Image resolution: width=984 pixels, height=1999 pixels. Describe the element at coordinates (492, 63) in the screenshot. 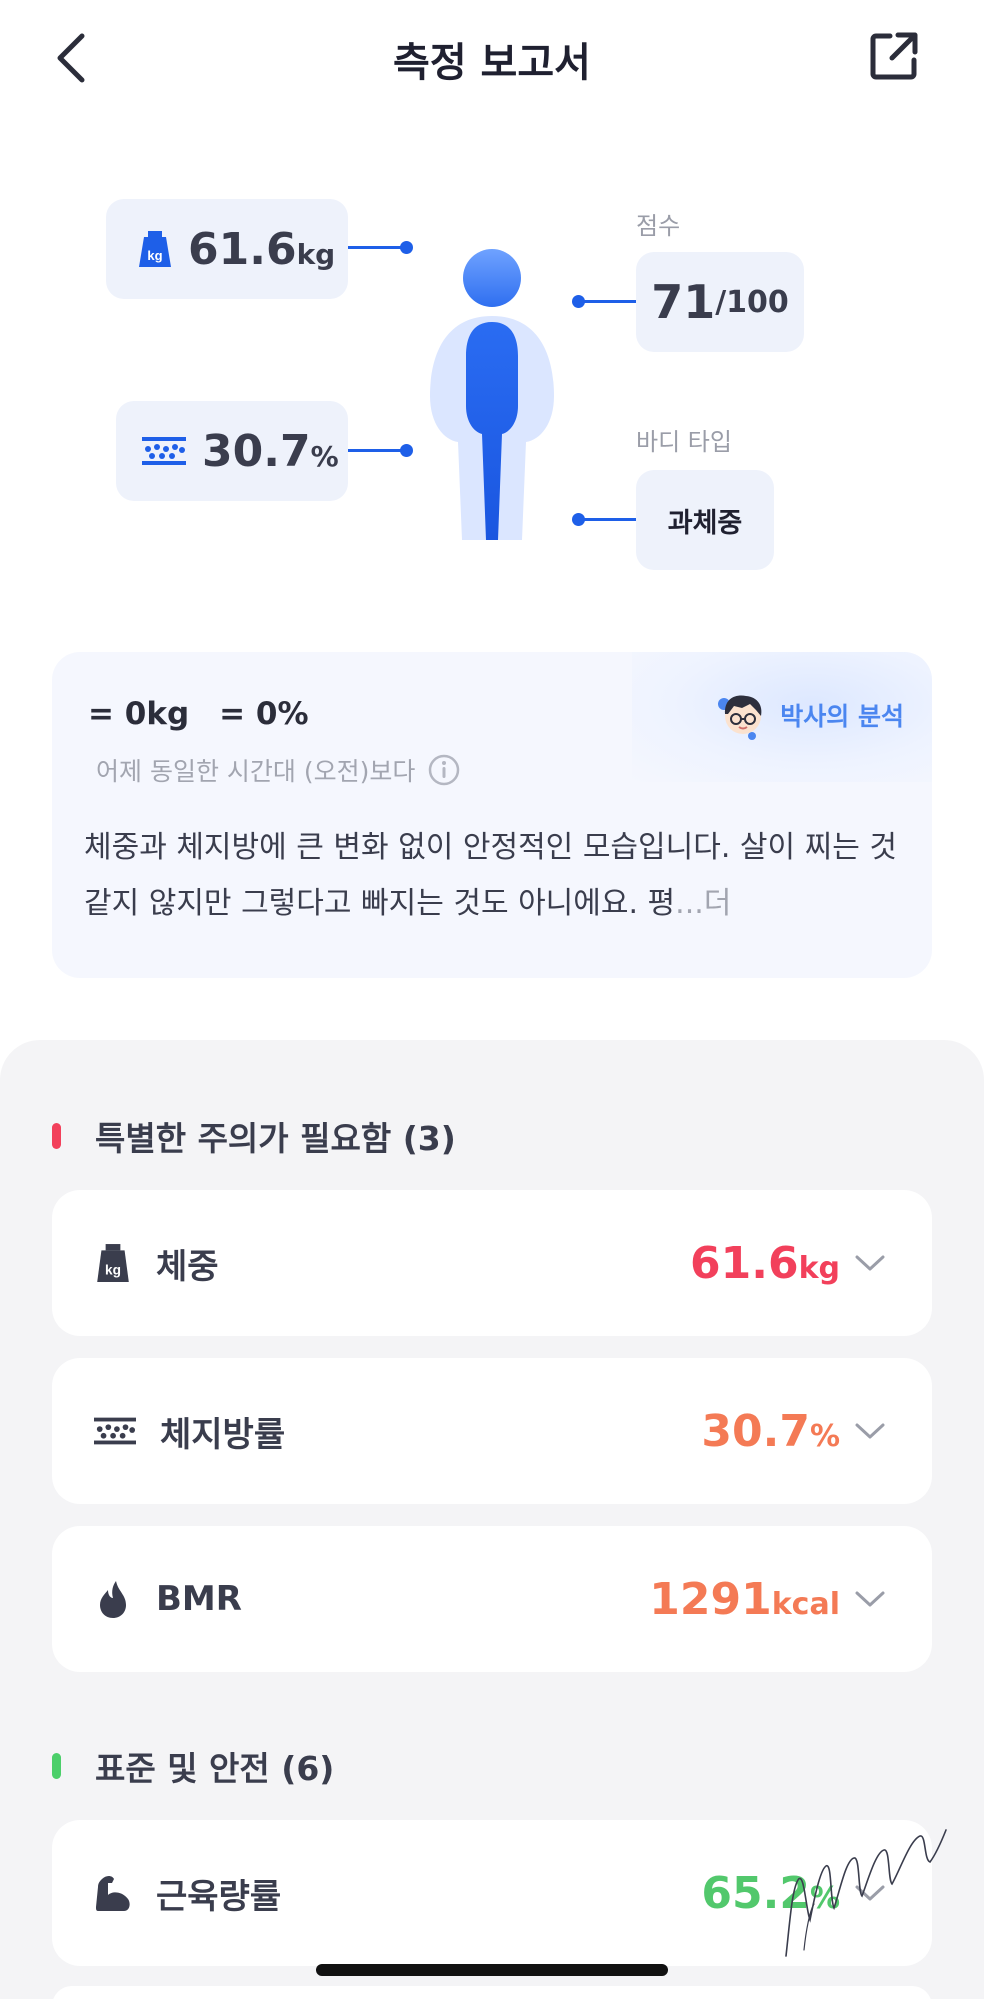

I see `page-title: 측정 보고서` at that location.